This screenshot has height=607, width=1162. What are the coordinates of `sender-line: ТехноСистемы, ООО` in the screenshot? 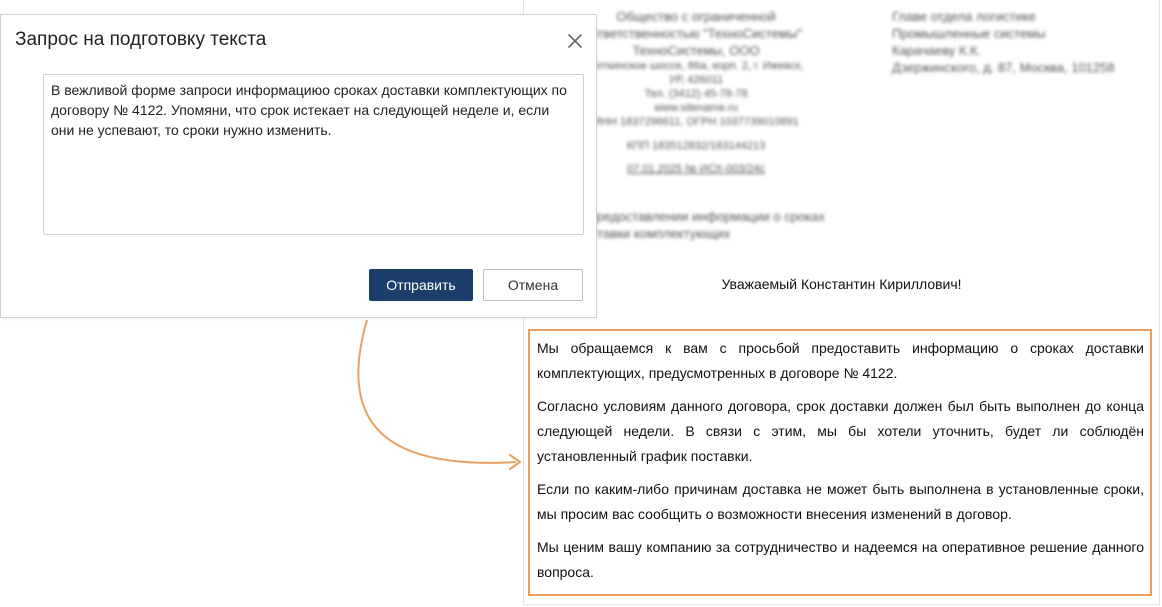 It's located at (696, 50).